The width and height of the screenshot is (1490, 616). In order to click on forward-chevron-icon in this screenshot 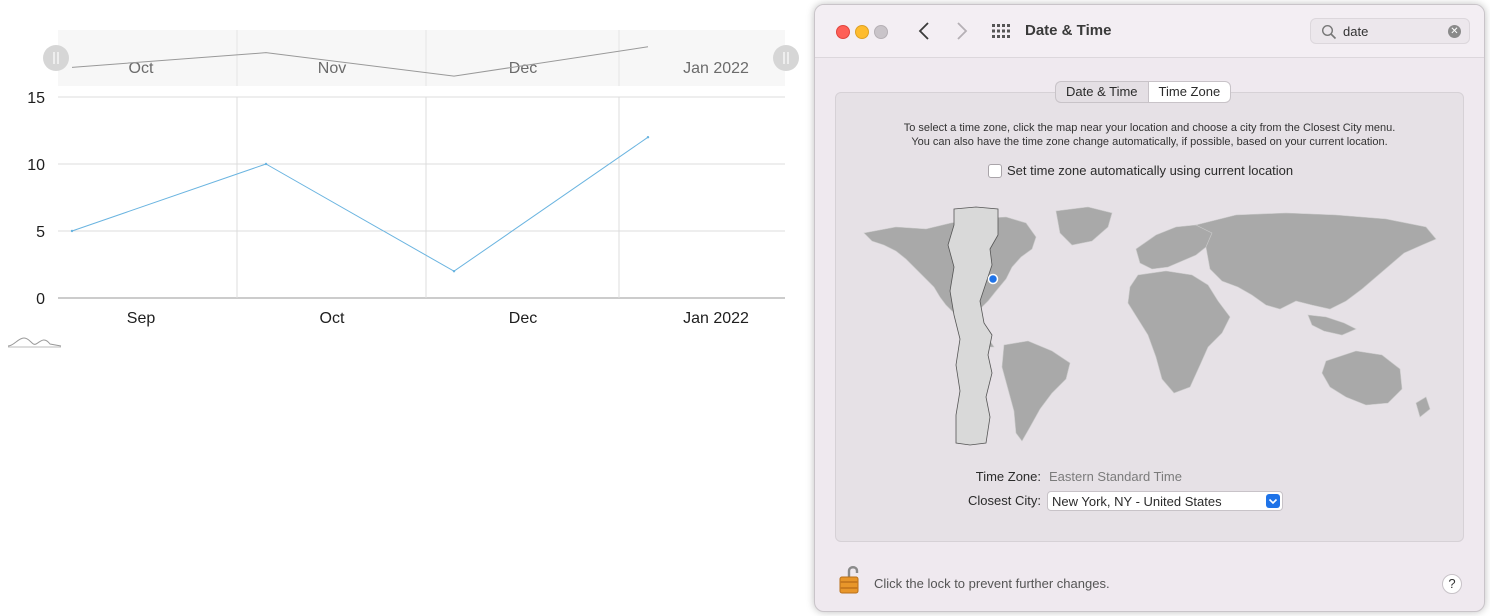, I will do `click(961, 31)`.